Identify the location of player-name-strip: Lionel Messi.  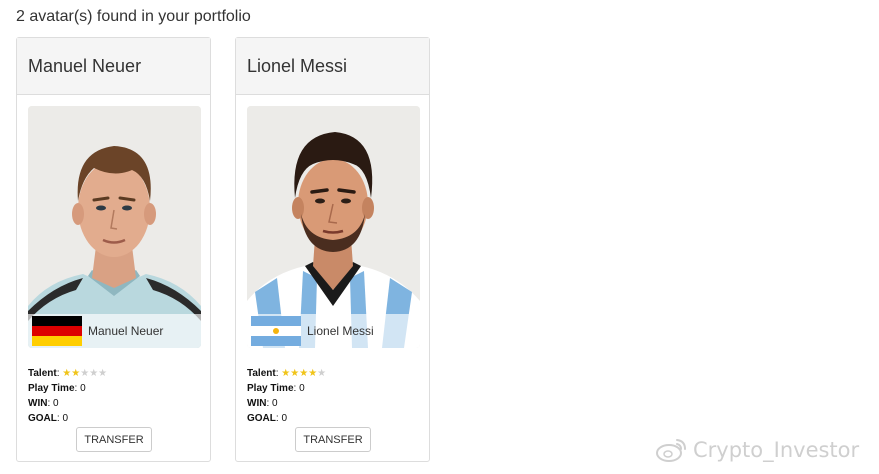
(333, 331).